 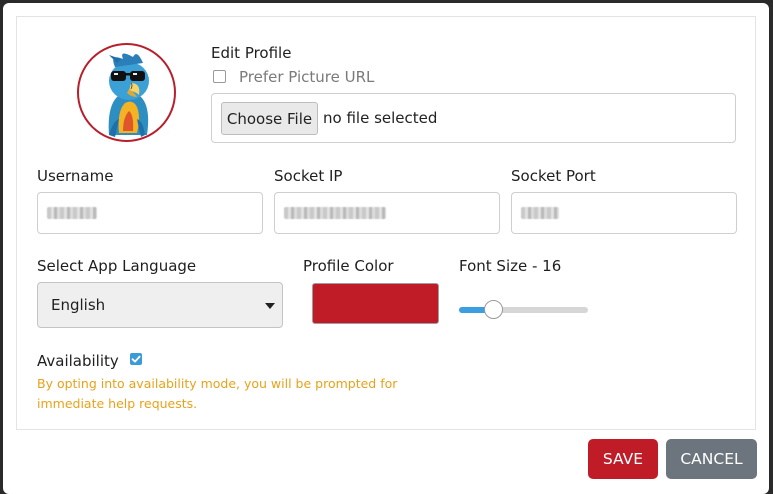 What do you see at coordinates (380, 118) in the screenshot?
I see `file-status-text: no file selected` at bounding box center [380, 118].